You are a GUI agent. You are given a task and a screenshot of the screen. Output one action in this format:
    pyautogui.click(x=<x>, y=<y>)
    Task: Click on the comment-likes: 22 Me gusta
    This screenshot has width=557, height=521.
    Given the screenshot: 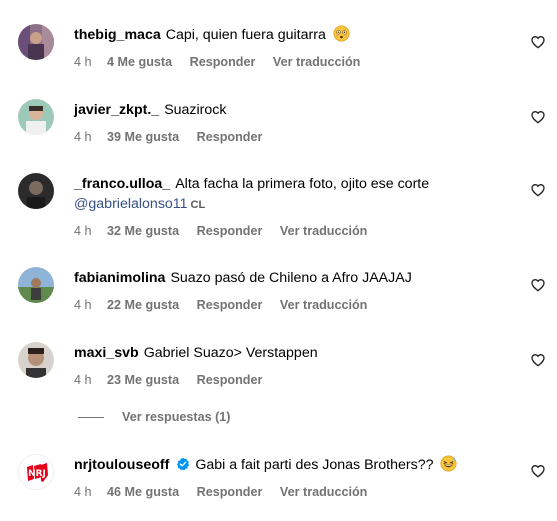 What is the action you would take?
    pyautogui.click(x=143, y=305)
    